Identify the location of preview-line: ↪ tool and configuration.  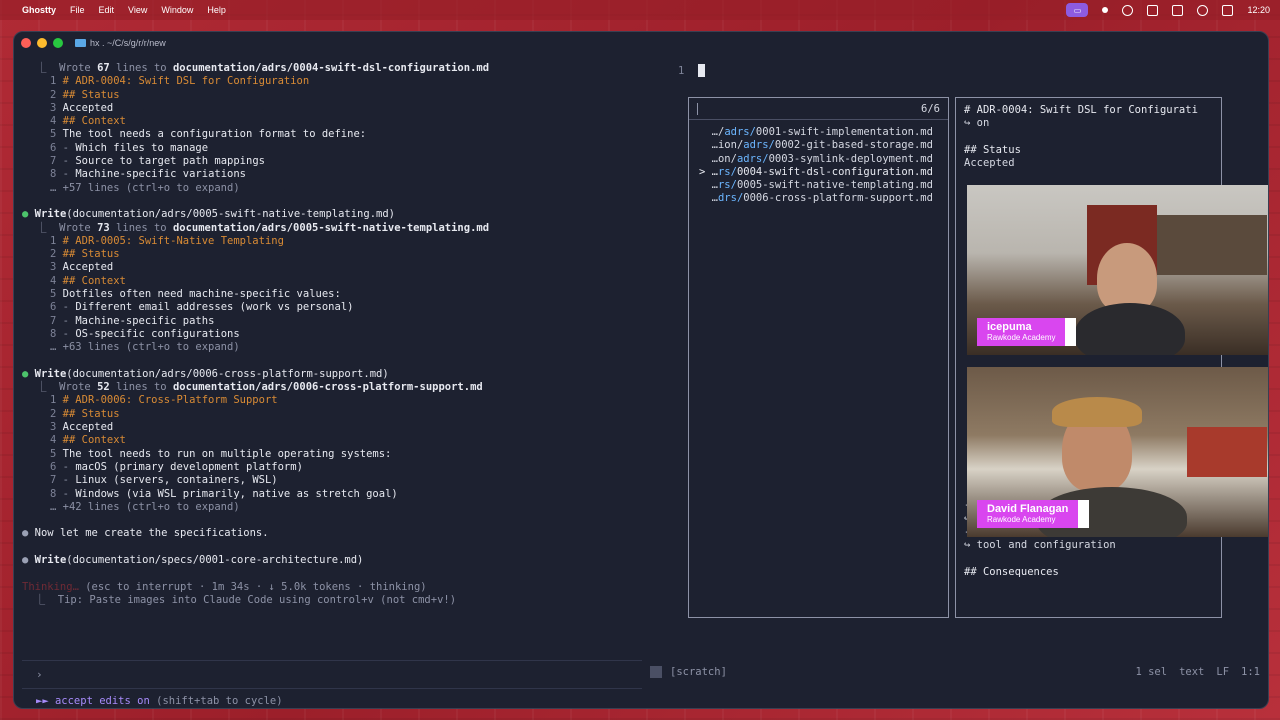
(1040, 545).